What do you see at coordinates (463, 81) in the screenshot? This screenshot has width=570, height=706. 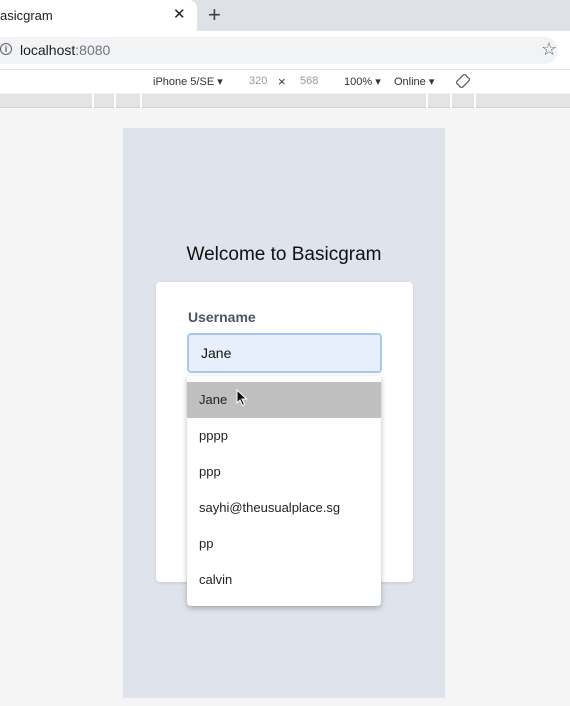 I see `rotate-icon` at bounding box center [463, 81].